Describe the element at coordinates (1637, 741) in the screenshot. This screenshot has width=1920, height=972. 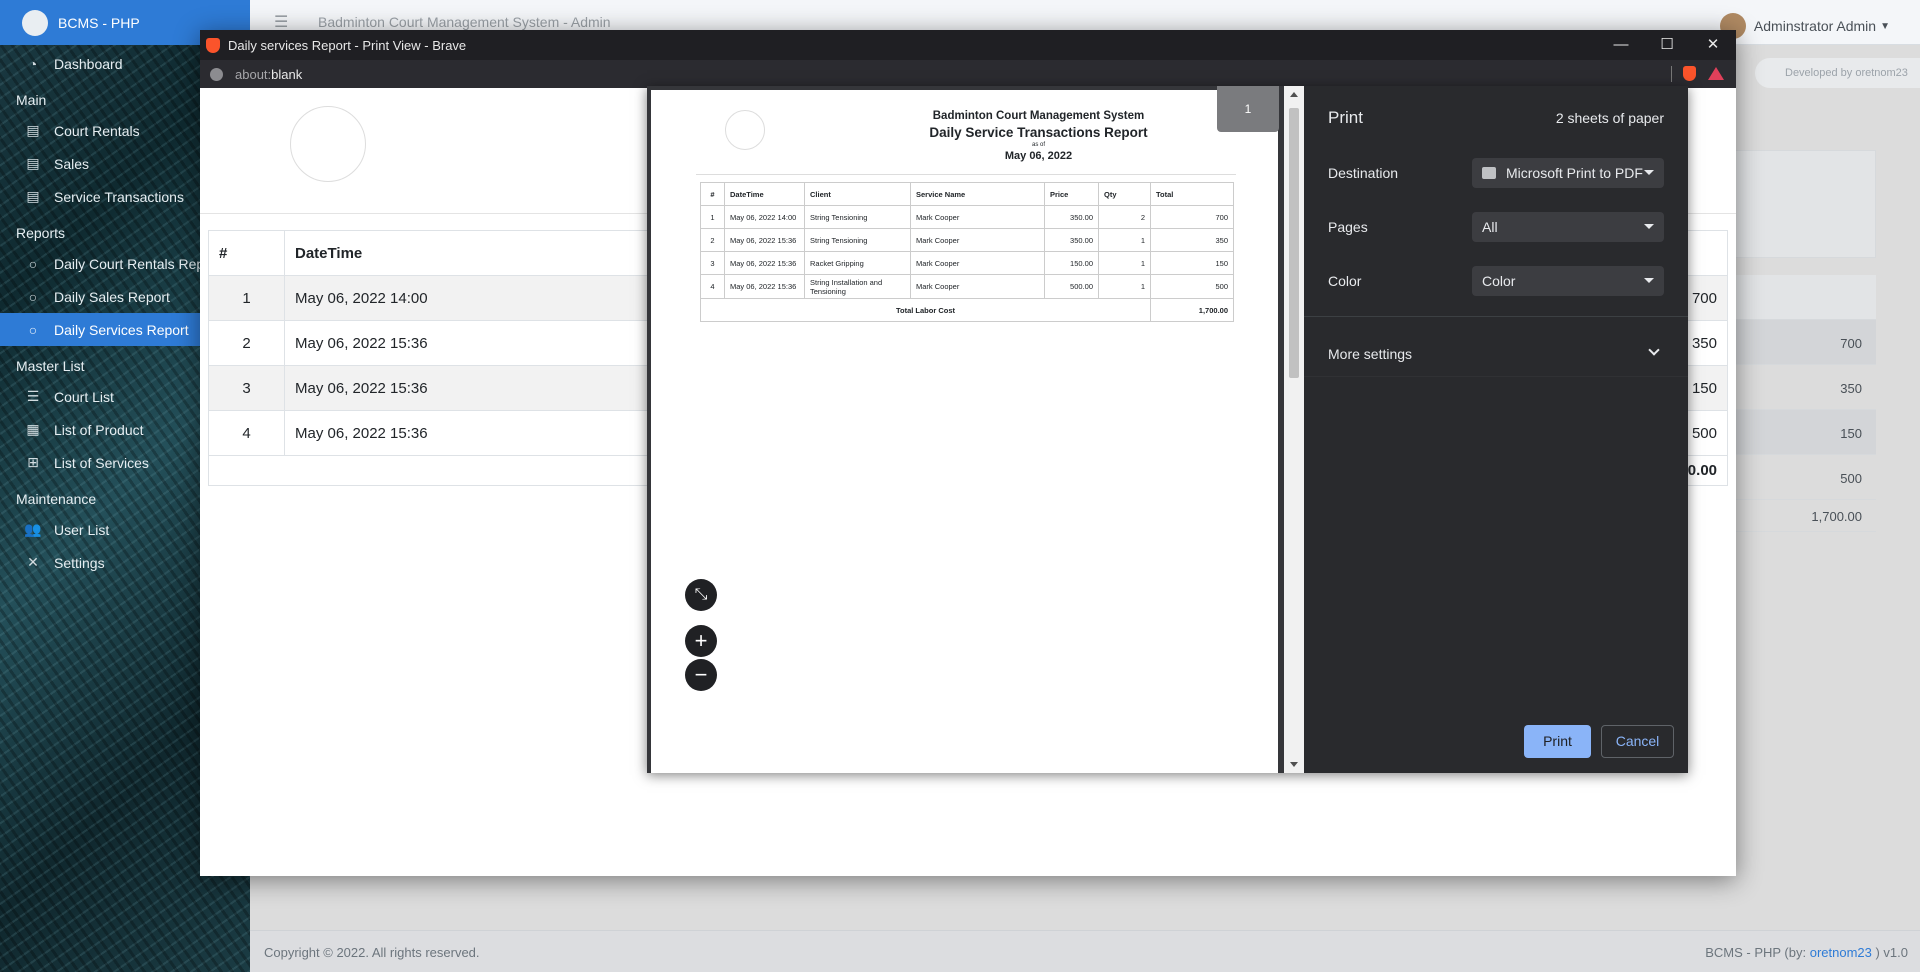
I see `cancel-button: Cancel` at that location.